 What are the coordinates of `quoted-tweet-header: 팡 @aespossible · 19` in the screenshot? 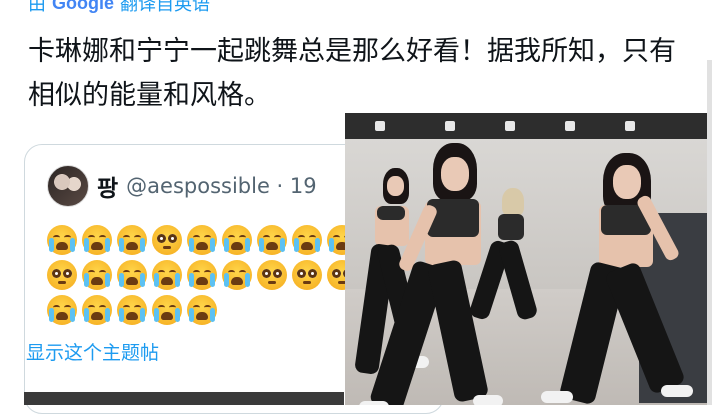 It's located at (182, 186).